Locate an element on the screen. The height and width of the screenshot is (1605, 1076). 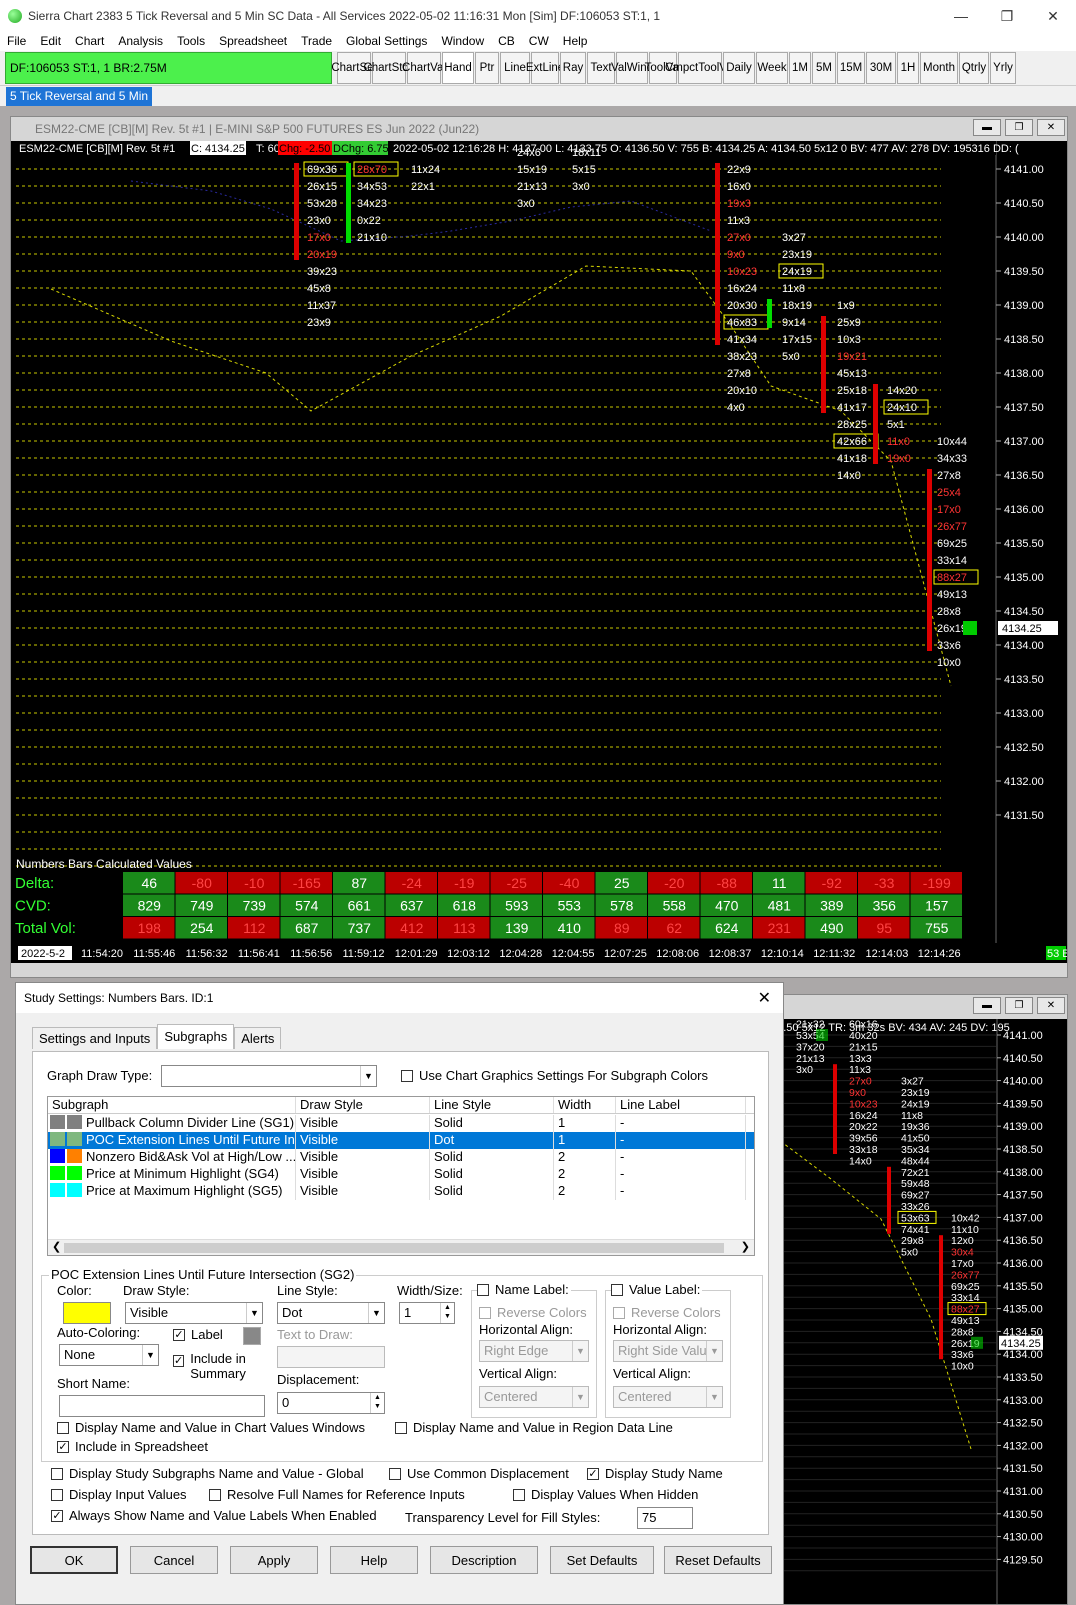
grid-horizontal-scrollbar: ❮ ❯ is located at coordinates (401, 1247).